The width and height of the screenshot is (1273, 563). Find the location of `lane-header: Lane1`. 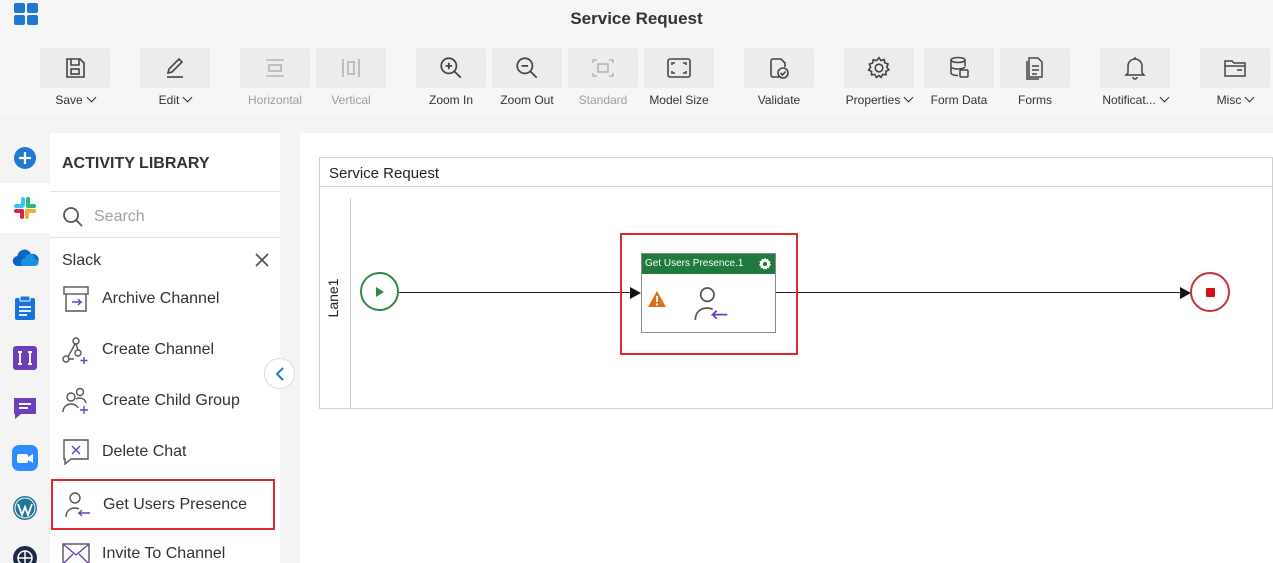

lane-header: Lane1 is located at coordinates (335, 303).